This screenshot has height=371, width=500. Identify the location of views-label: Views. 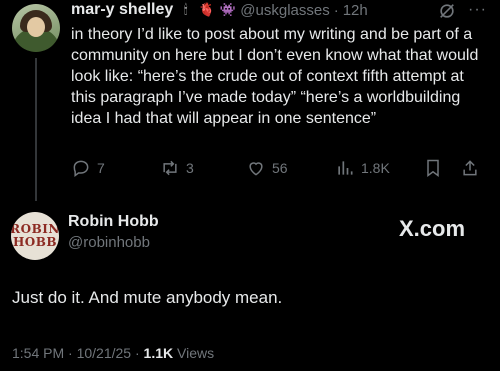
(196, 353).